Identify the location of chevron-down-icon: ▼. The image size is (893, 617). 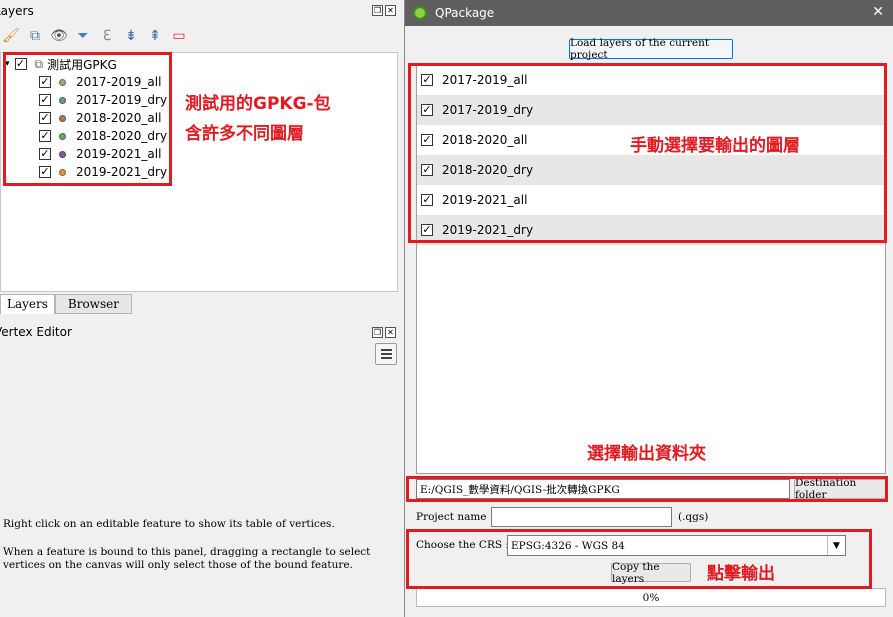
(836, 545).